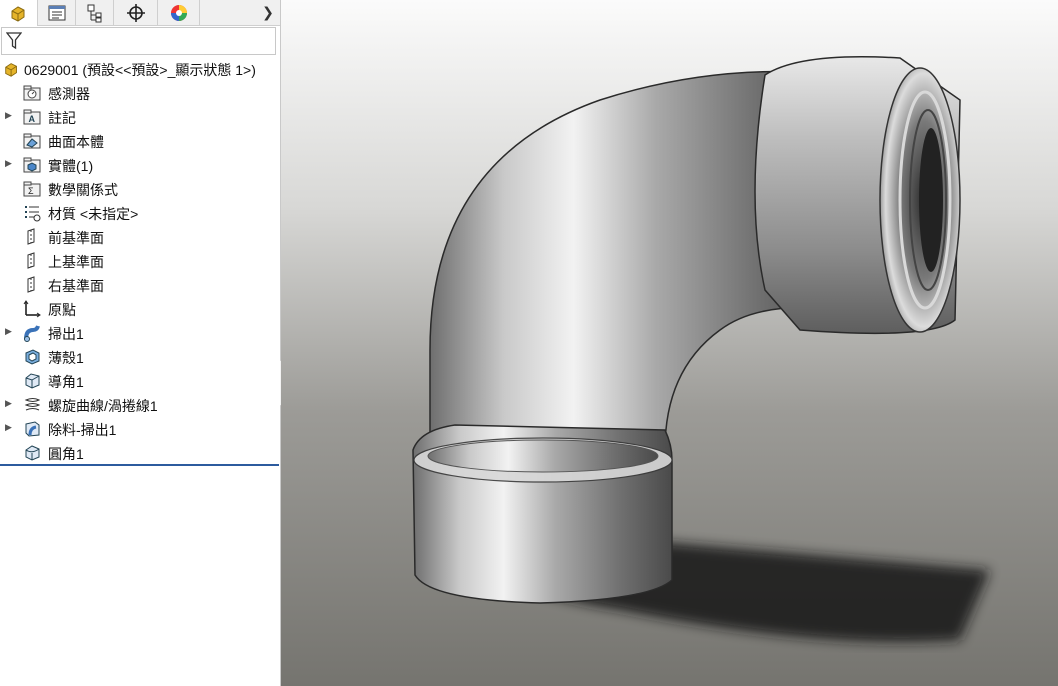  What do you see at coordinates (82, 430) in the screenshot?
I see `tree-item-label: 除料-掃出1` at bounding box center [82, 430].